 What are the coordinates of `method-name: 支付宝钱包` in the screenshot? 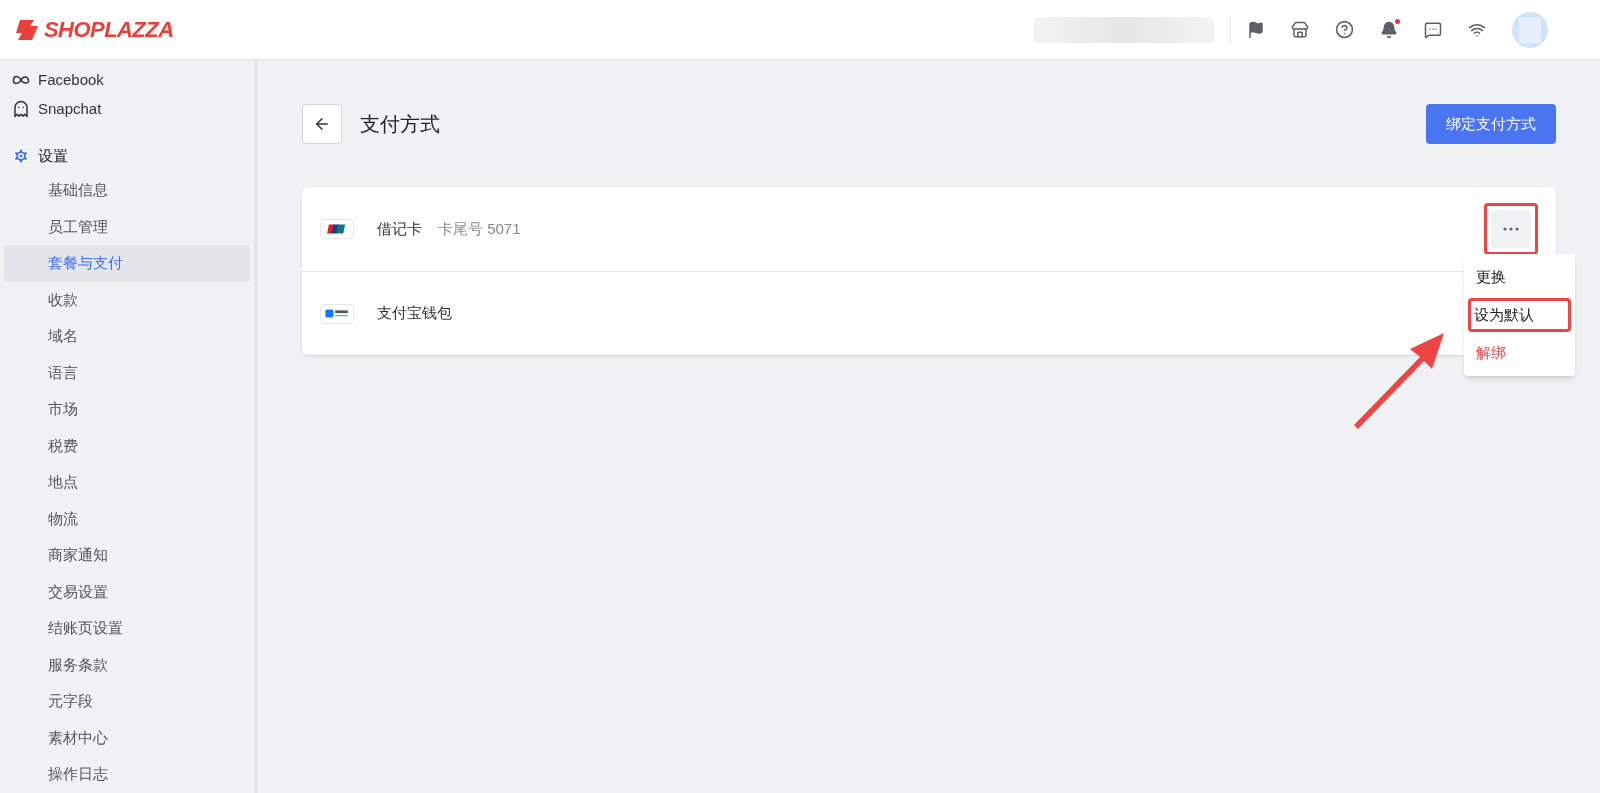 It's located at (414, 313).